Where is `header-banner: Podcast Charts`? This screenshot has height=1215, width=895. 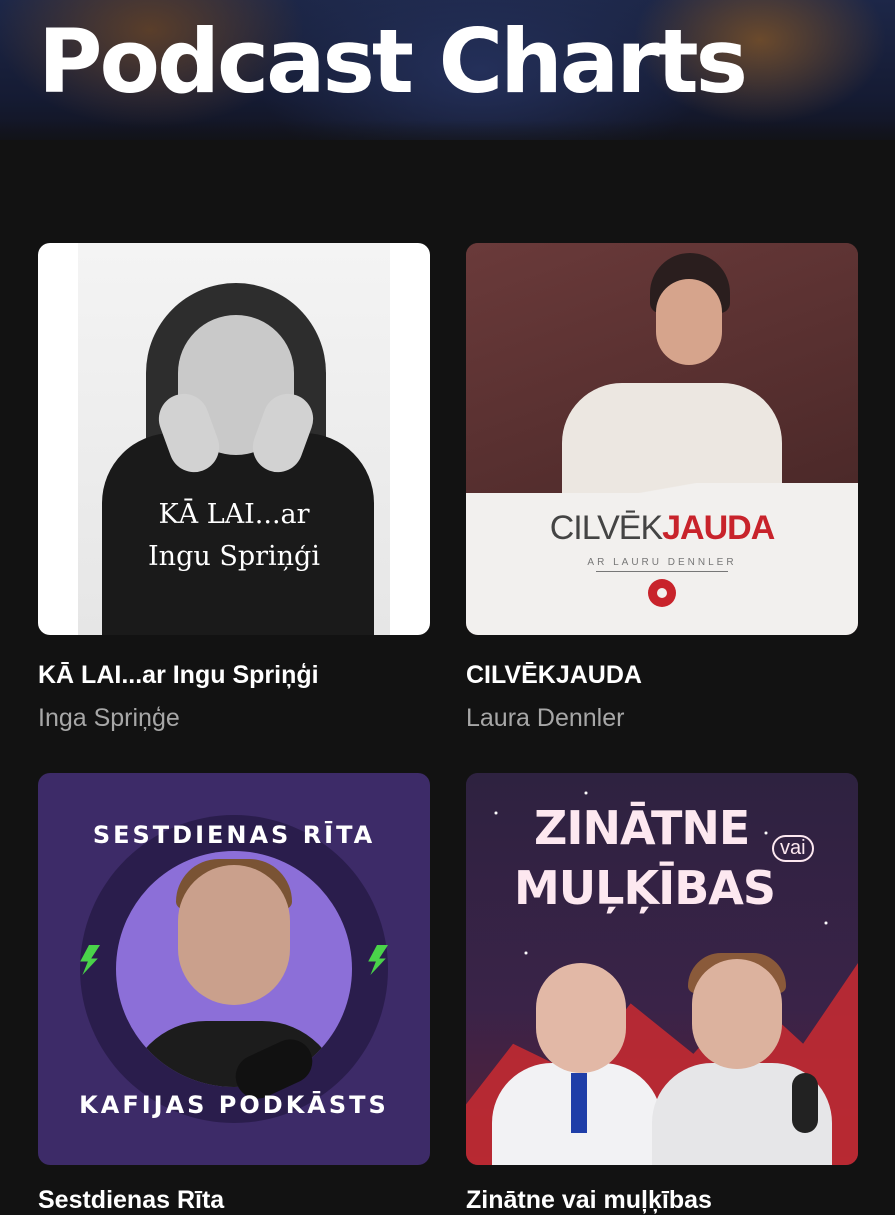 header-banner: Podcast Charts is located at coordinates (447, 70).